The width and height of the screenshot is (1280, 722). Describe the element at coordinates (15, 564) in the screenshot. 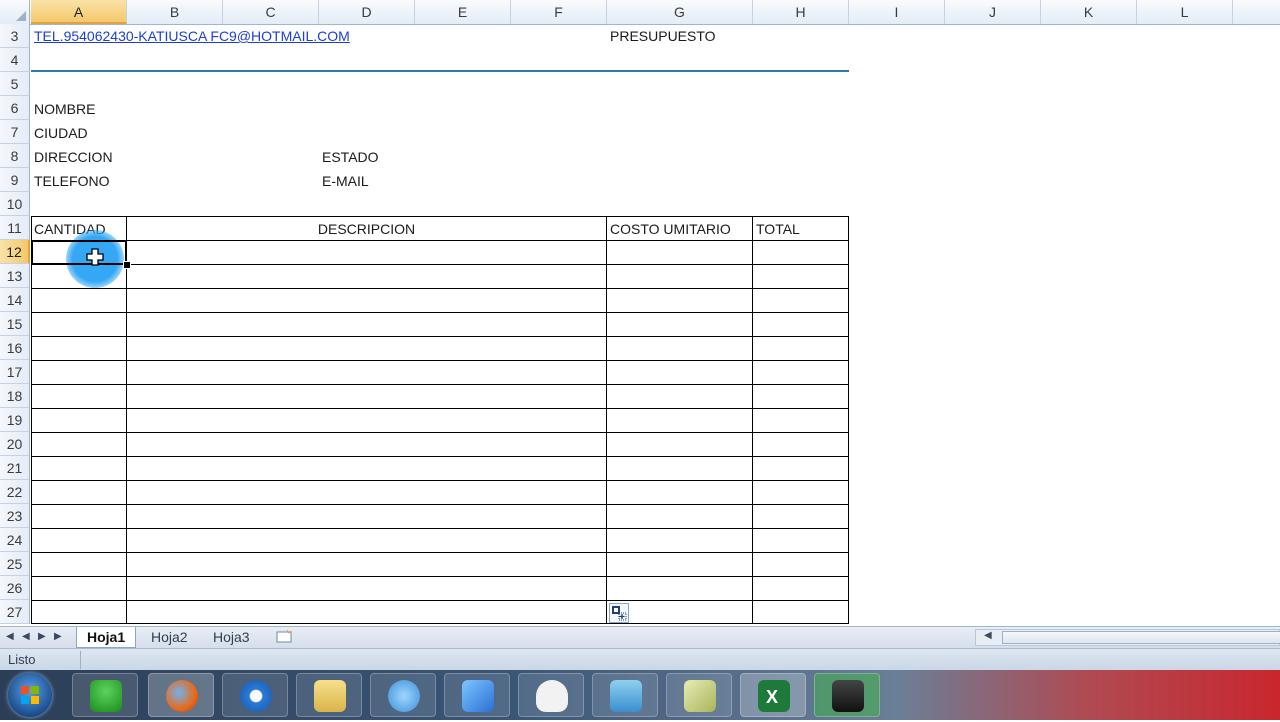

I see `row-header-25: 25` at that location.